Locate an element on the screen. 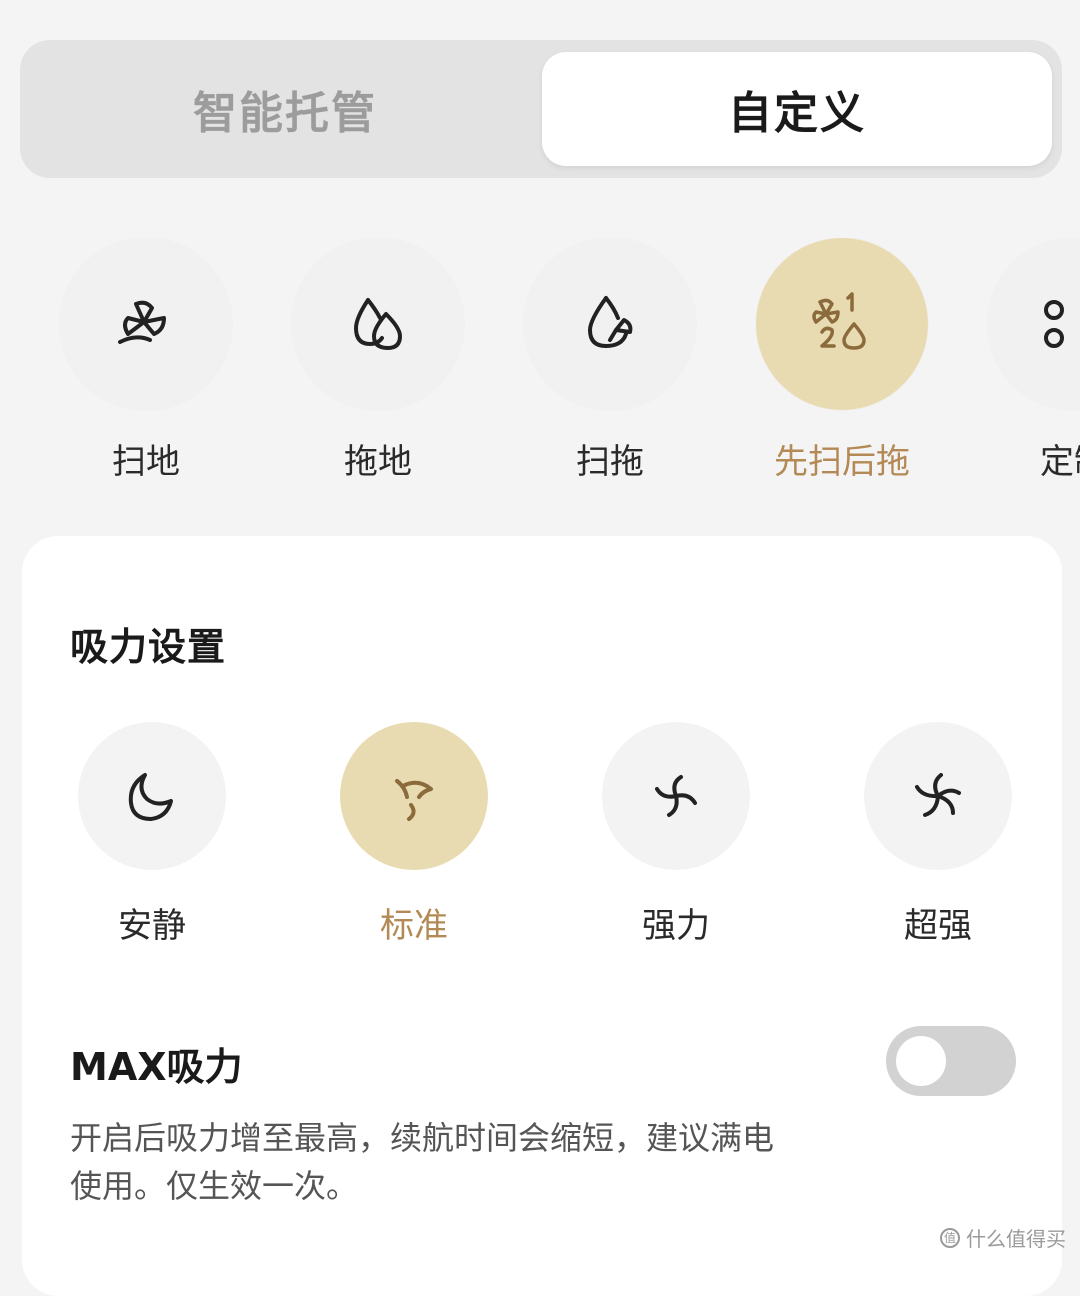 The width and height of the screenshot is (1080, 1296). mode-sweep-then-mop-circle is located at coordinates (842, 324).